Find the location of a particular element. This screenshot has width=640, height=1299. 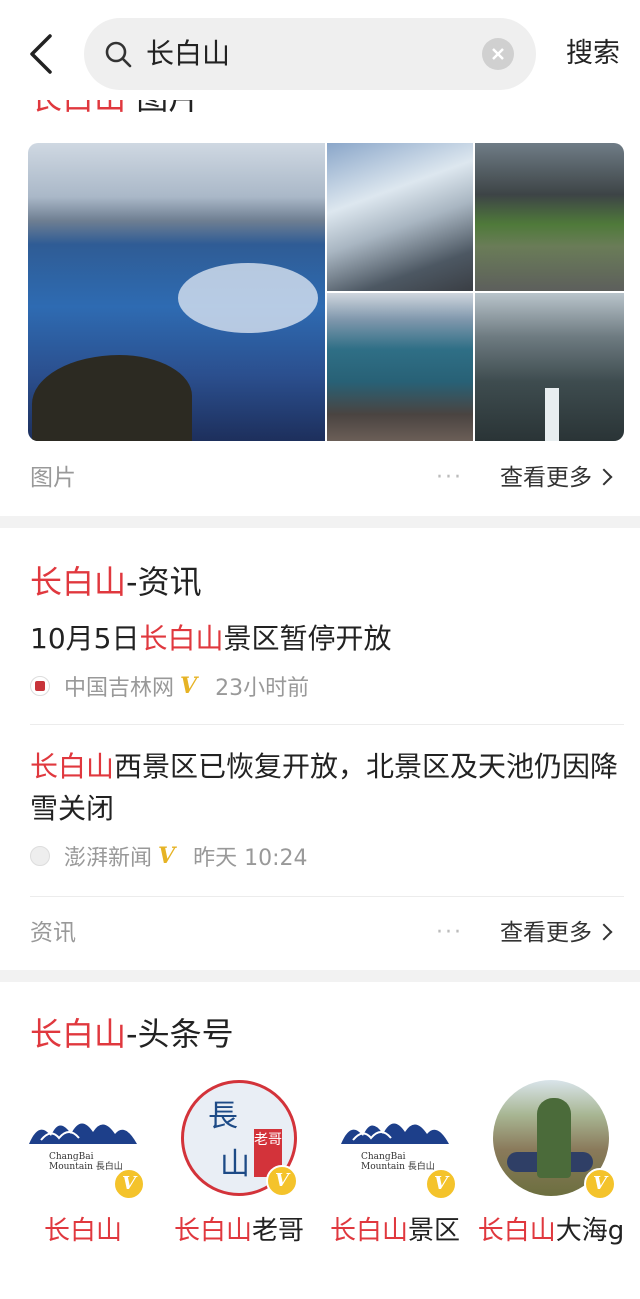

image-thumb-lake is located at coordinates (176, 292).